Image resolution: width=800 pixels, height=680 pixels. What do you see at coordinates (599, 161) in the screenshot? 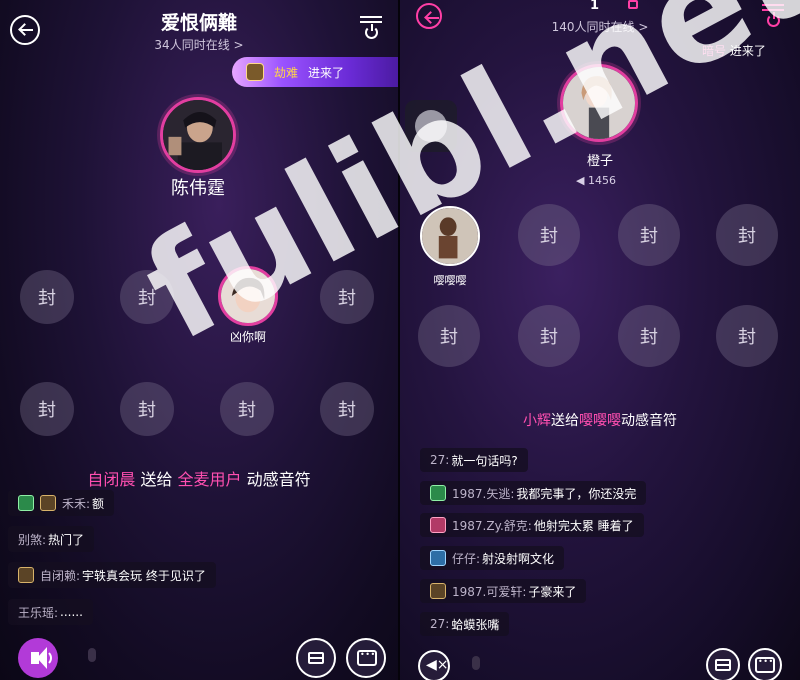
I see `host-name: 橙子` at bounding box center [599, 161].